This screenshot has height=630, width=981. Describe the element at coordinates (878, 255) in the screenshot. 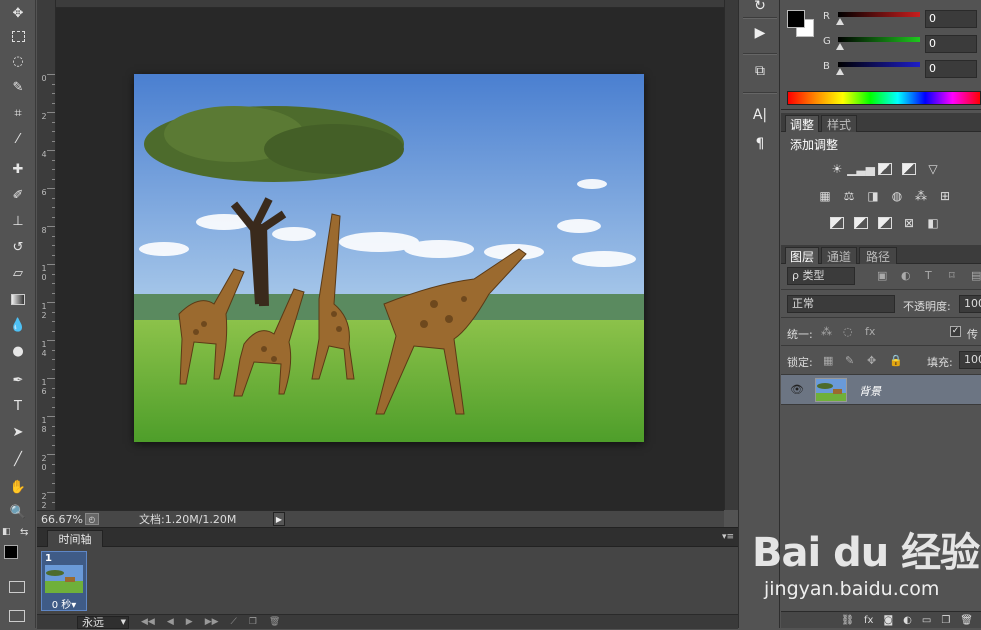

I see `tab-paths: 路径` at that location.